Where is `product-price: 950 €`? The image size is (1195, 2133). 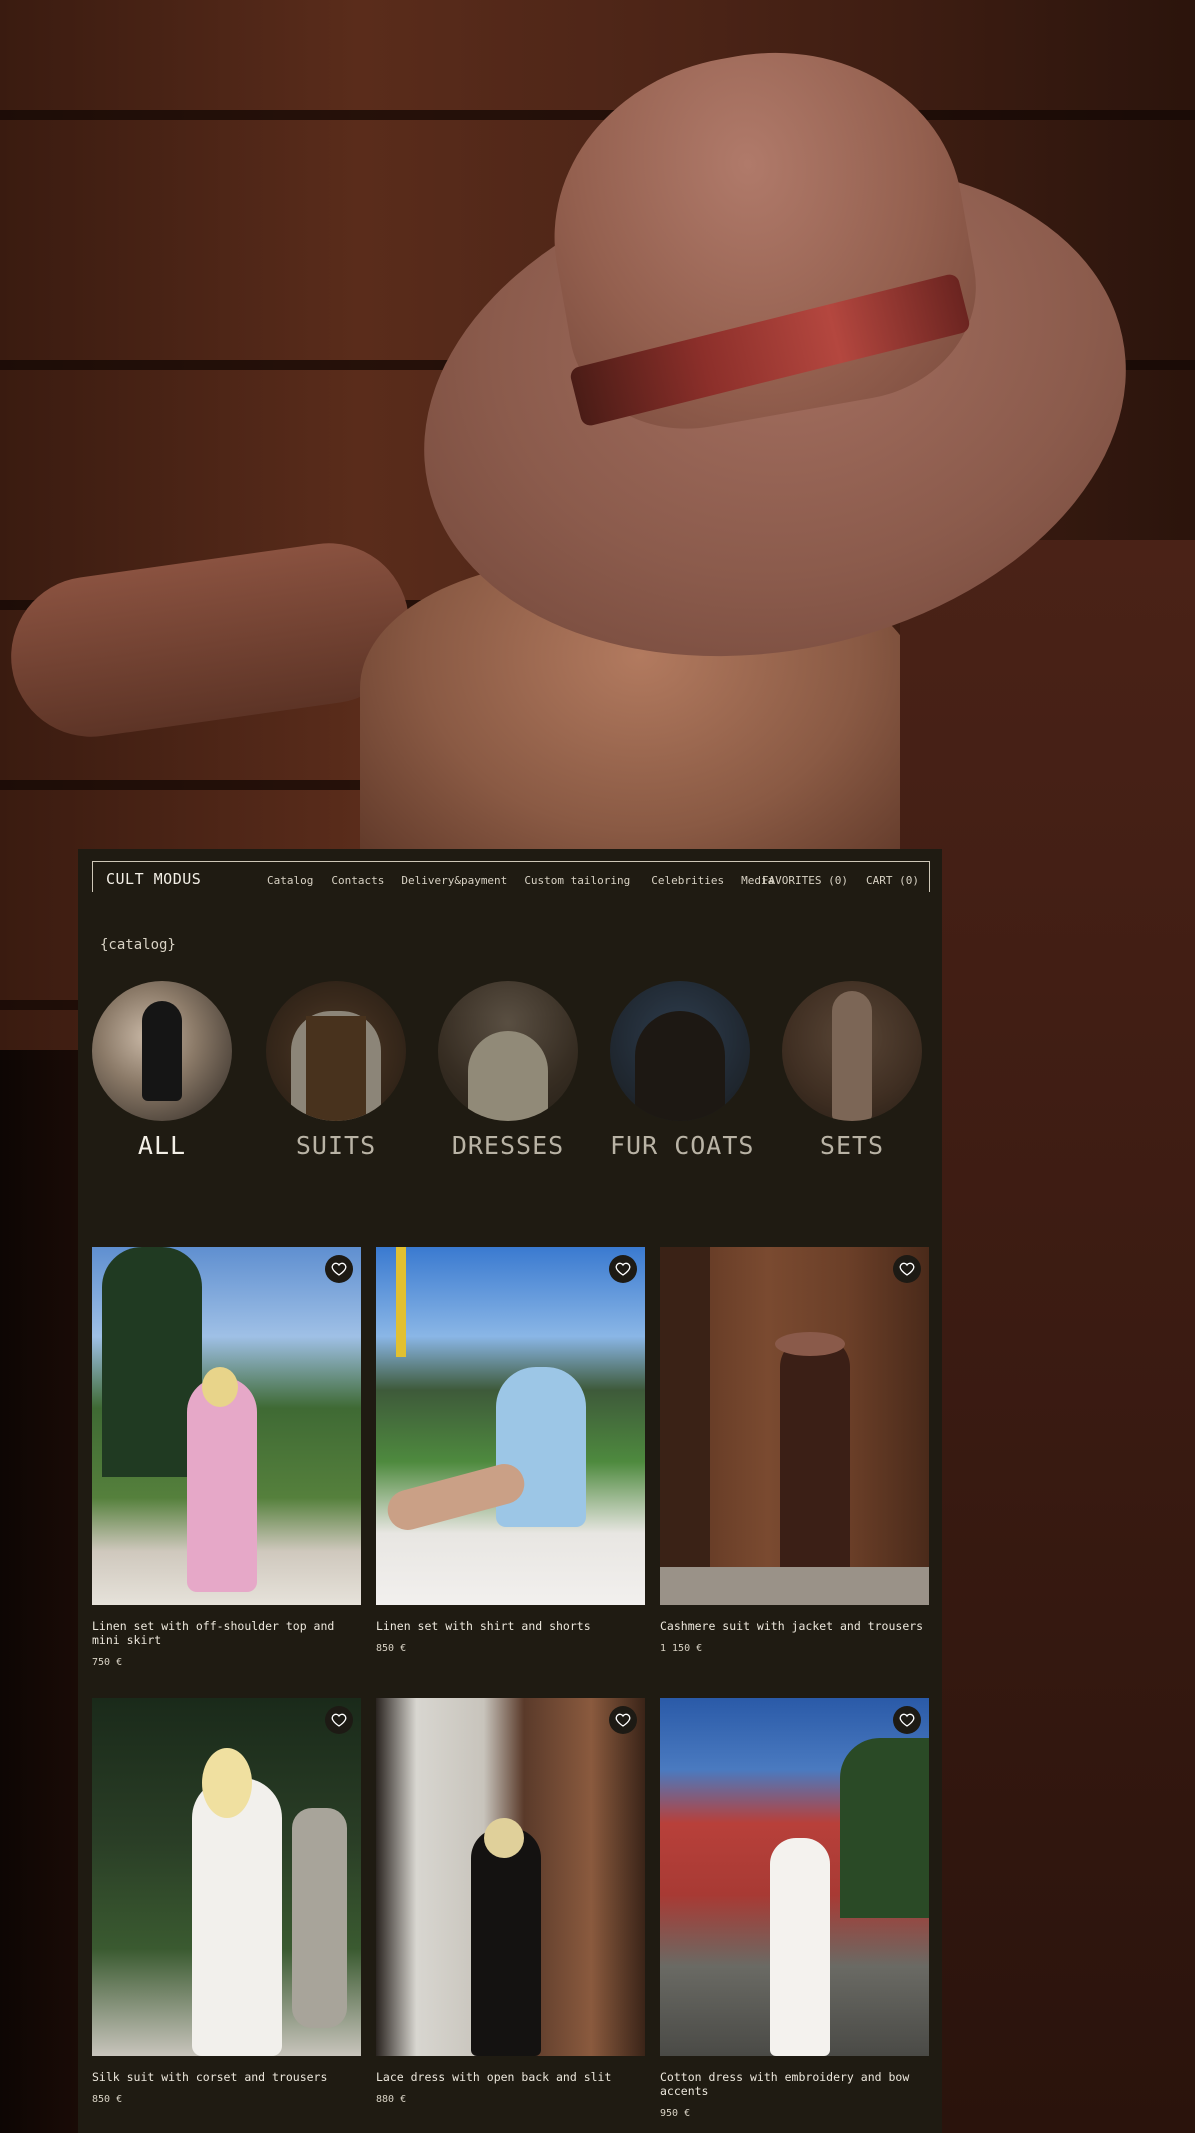
product-price: 950 € is located at coordinates (675, 2113).